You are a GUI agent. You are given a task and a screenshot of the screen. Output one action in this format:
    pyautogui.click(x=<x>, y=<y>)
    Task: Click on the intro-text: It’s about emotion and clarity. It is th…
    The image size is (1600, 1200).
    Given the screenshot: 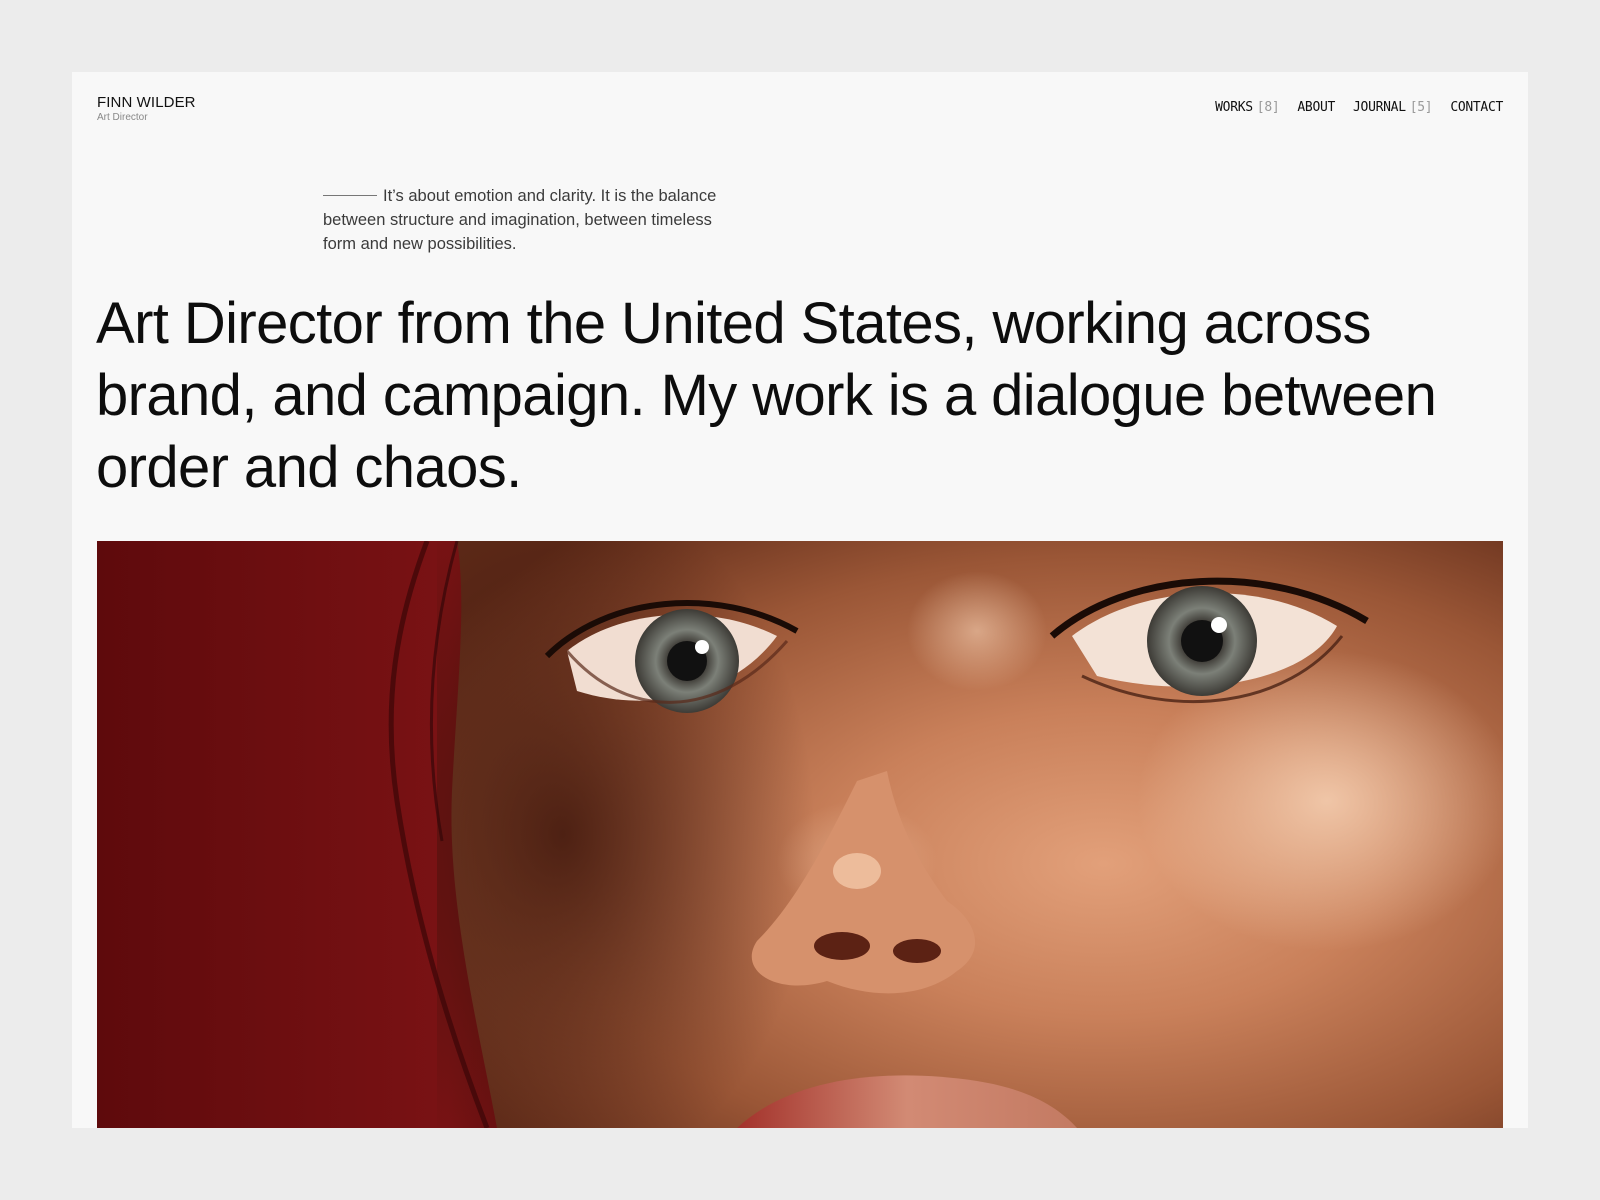 What is the action you would take?
    pyautogui.click(x=520, y=220)
    